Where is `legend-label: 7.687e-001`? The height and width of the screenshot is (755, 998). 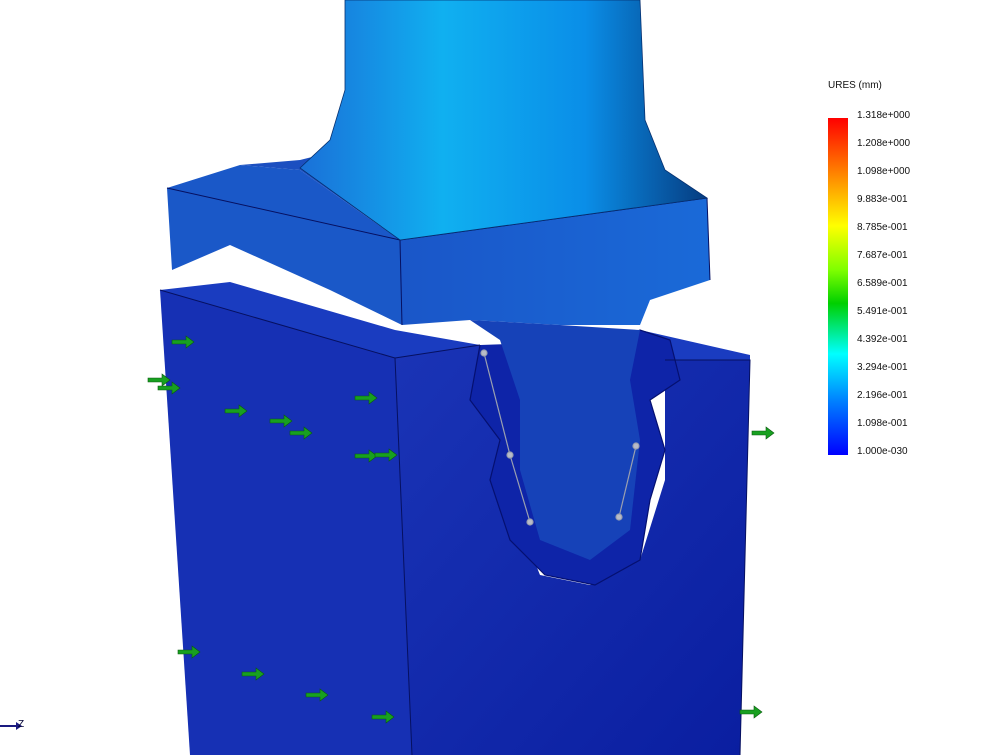 legend-label: 7.687e-001 is located at coordinates (882, 255).